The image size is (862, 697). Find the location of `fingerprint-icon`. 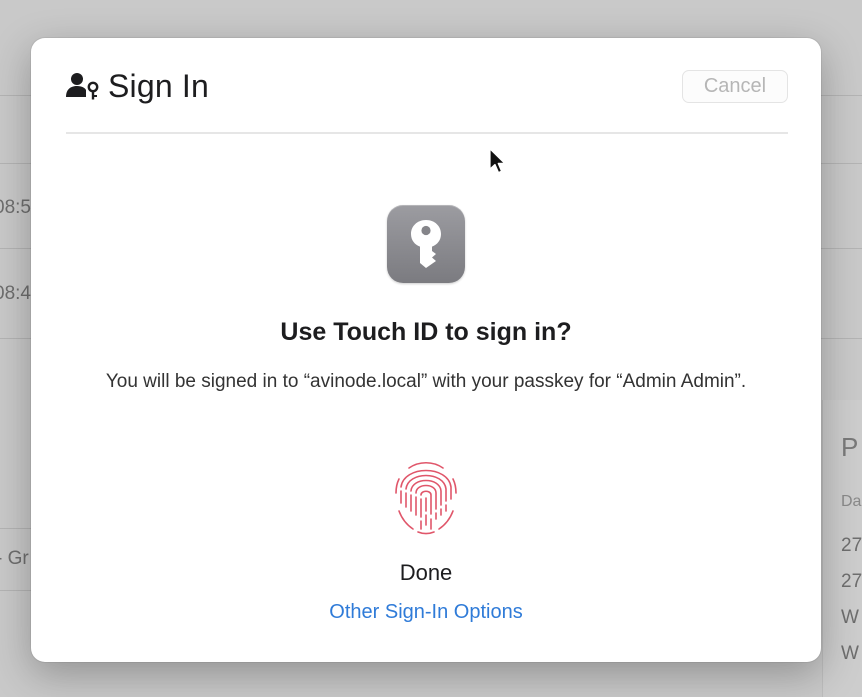

fingerprint-icon is located at coordinates (426, 498).